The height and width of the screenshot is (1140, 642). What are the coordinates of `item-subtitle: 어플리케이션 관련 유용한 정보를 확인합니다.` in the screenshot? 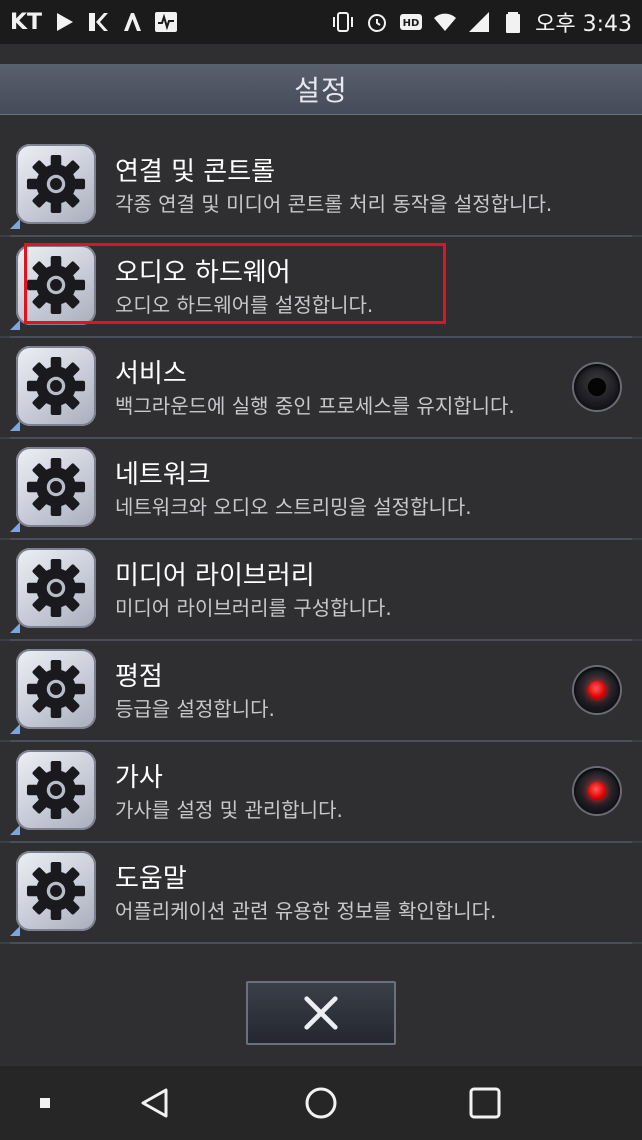 It's located at (306, 911).